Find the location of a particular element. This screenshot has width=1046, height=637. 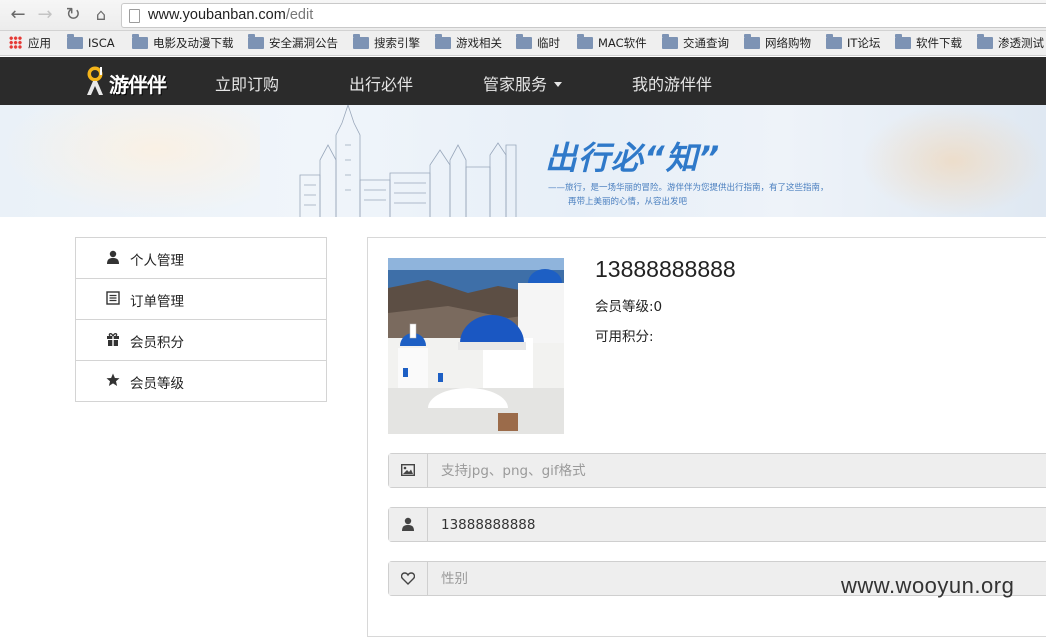

apps-grid-icon is located at coordinates (15, 42).